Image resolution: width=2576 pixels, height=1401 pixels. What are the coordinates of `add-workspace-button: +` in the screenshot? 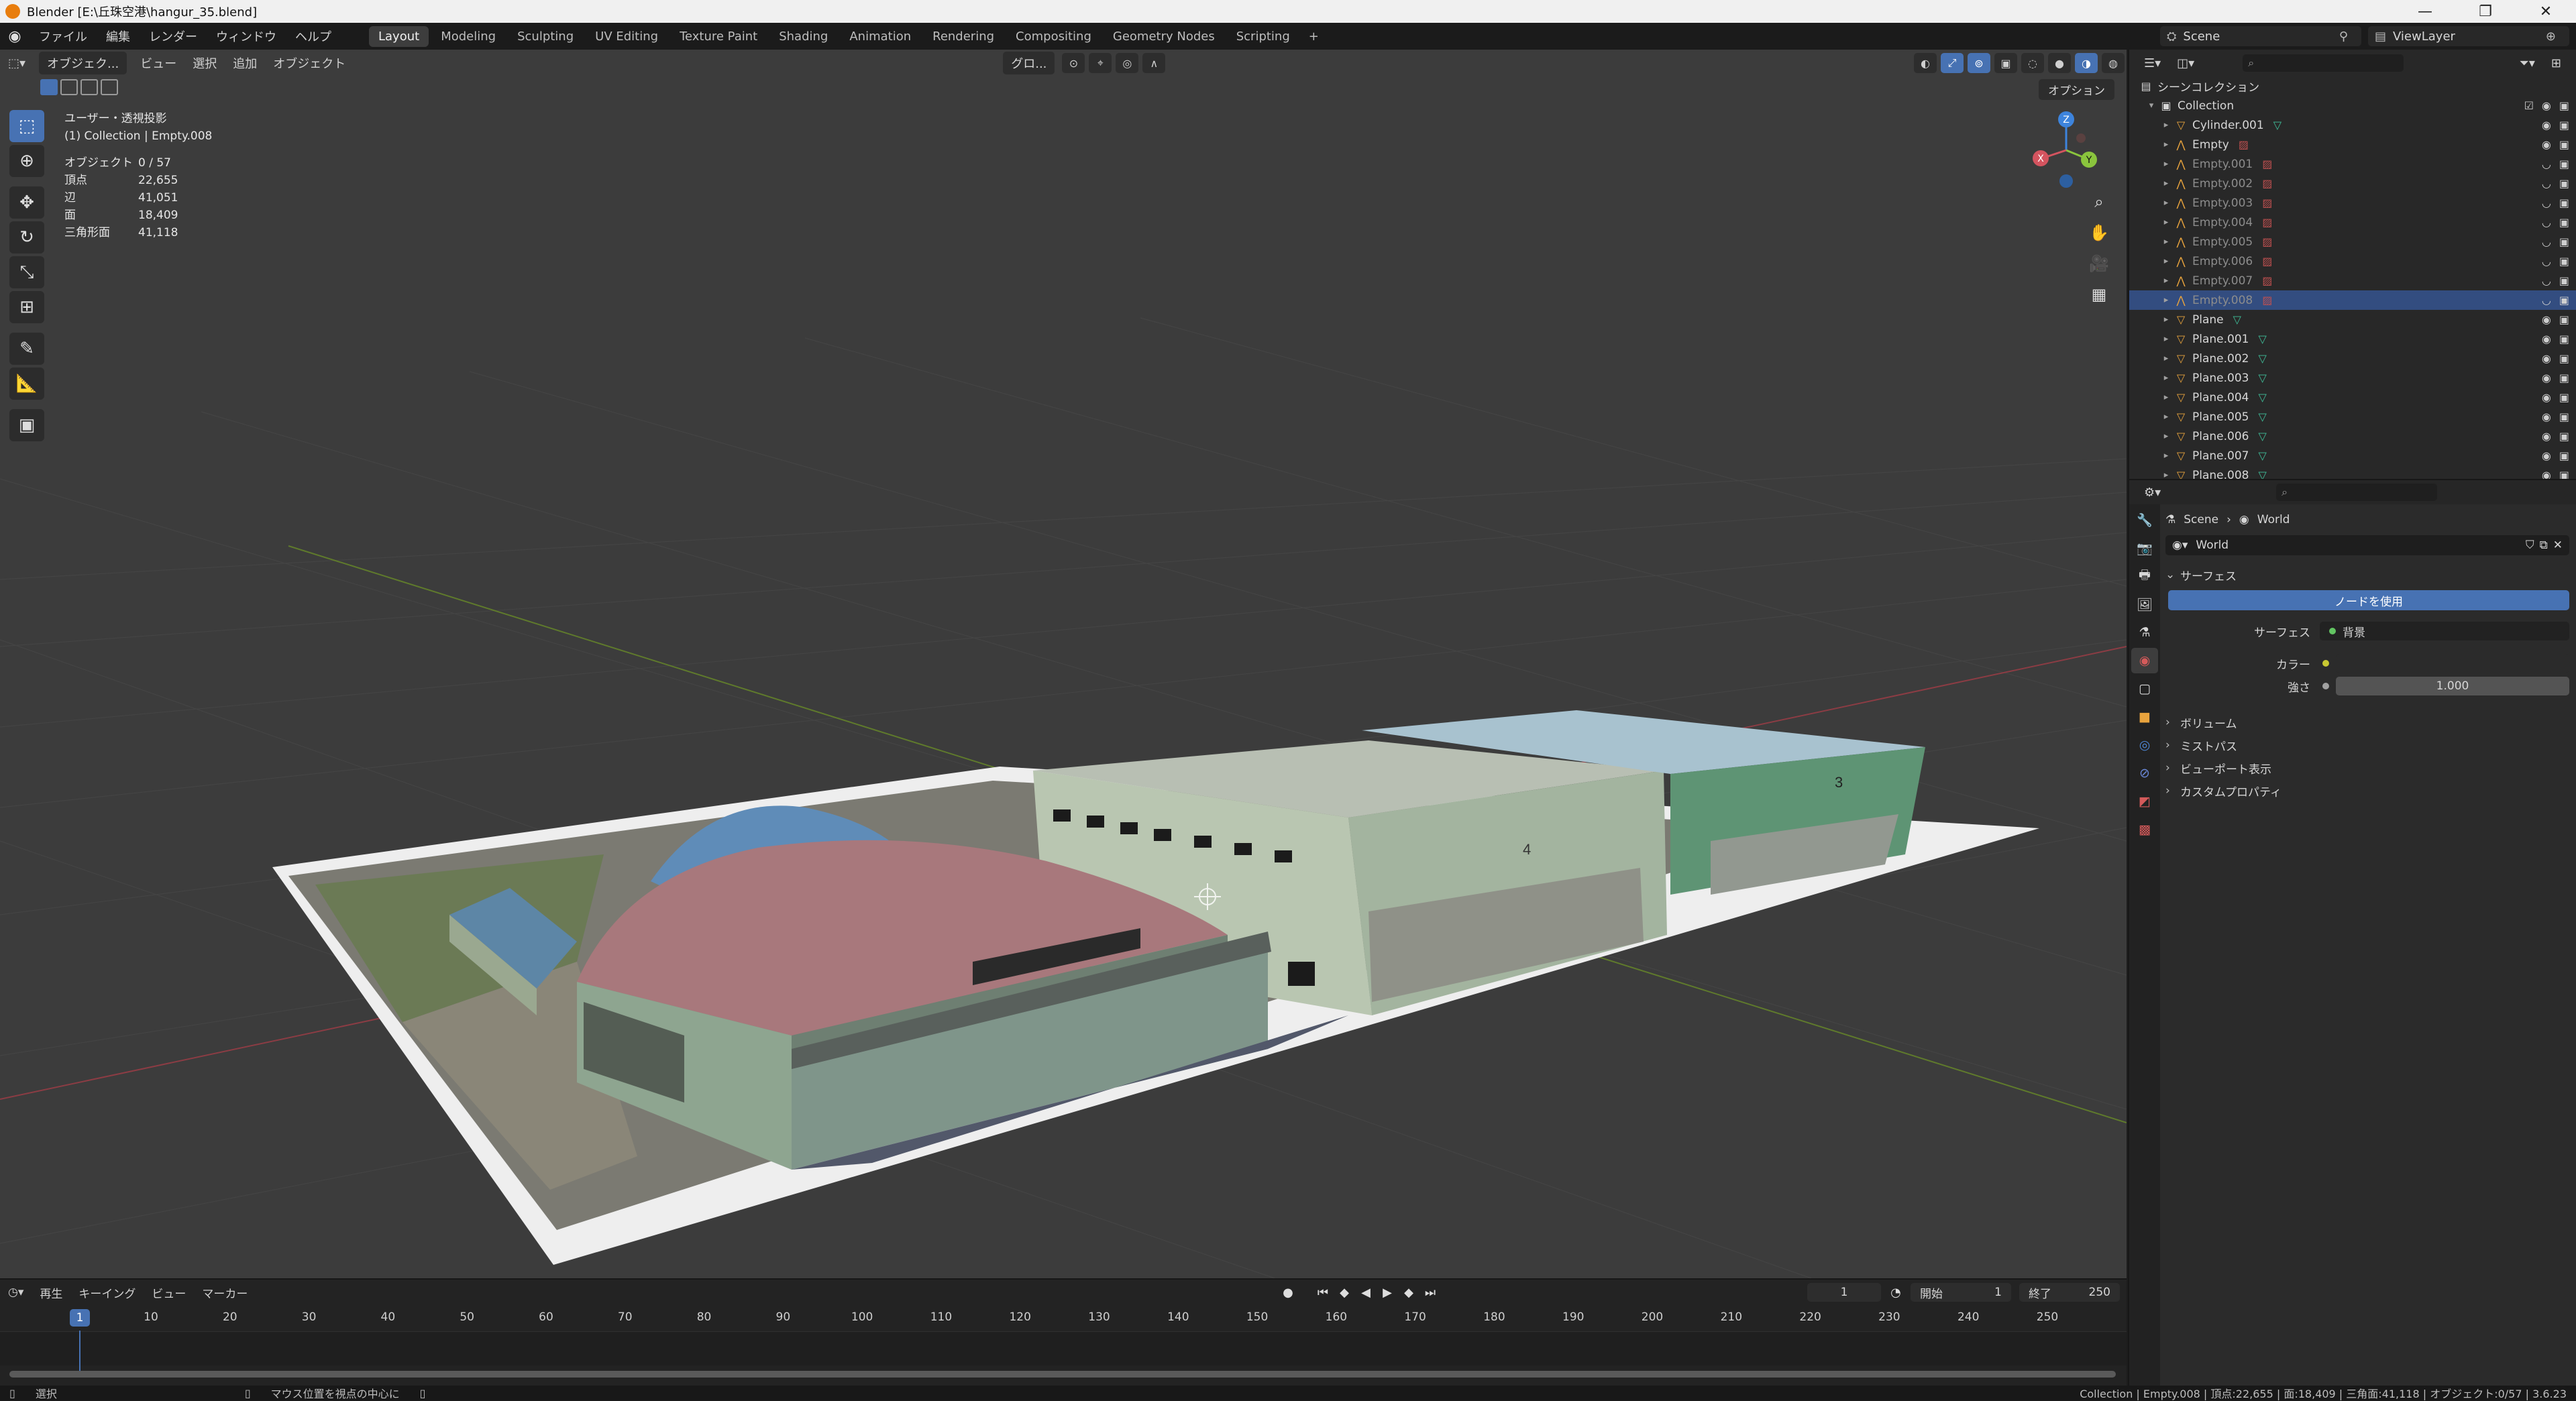 It's located at (1314, 37).